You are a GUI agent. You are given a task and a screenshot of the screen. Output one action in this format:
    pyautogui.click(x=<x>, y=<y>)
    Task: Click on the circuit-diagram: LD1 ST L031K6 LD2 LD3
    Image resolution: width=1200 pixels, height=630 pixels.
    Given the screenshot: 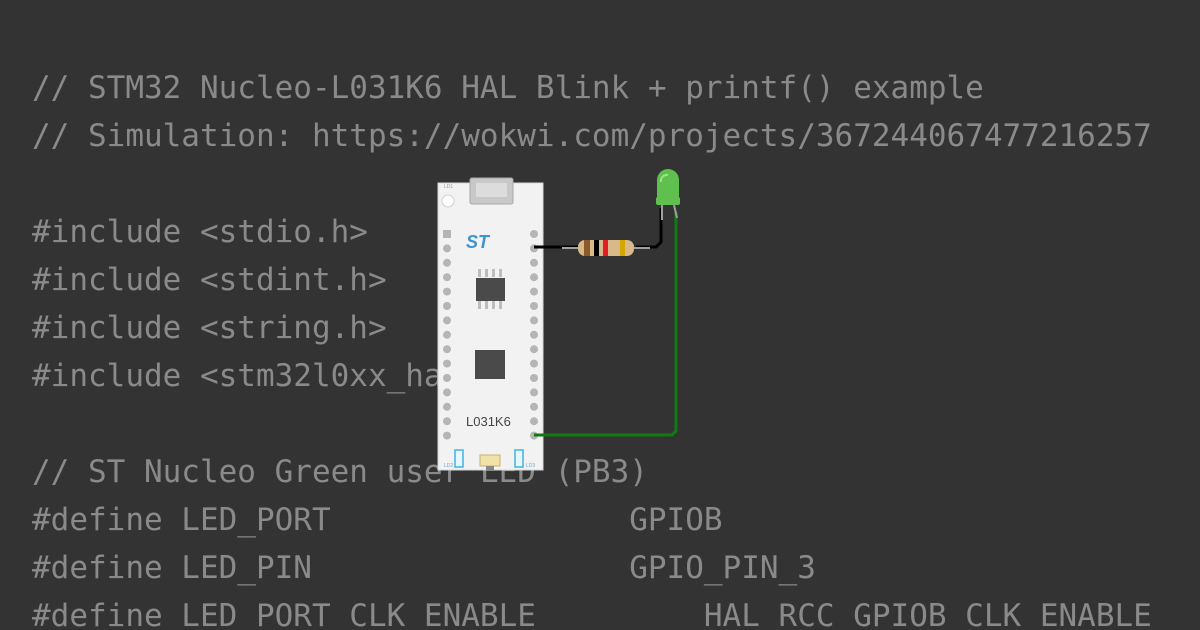 What is the action you would take?
    pyautogui.click(x=558, y=320)
    